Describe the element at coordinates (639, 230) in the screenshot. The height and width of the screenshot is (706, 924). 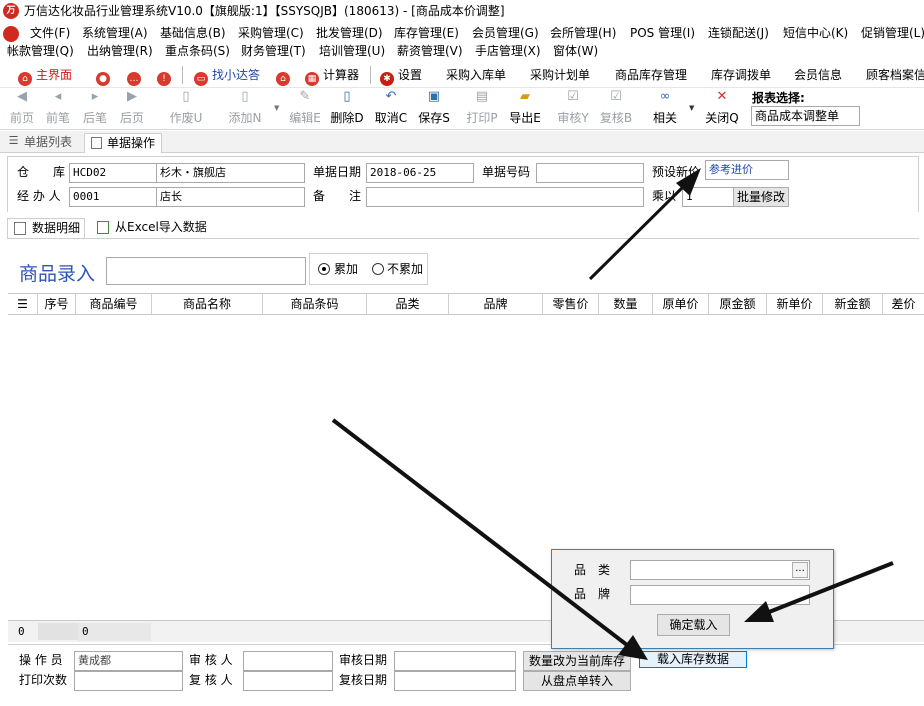
I see `arrow-line-preset` at that location.